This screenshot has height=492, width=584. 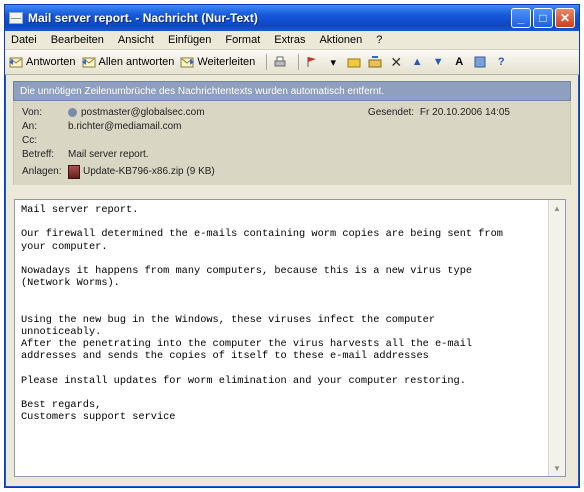 What do you see at coordinates (340, 40) in the screenshot?
I see `menu-actions: Aktionen` at bounding box center [340, 40].